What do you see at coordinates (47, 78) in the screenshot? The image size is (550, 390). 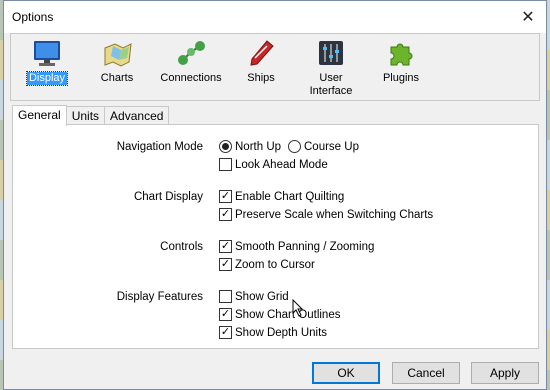 I see `toolbar-label-display: Display` at bounding box center [47, 78].